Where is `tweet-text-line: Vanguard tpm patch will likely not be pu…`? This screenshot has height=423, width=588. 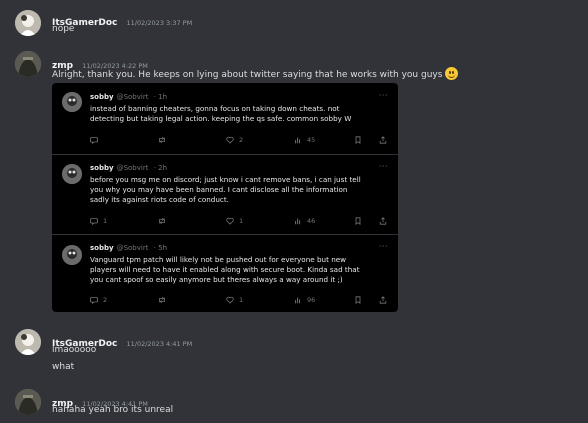 tweet-text-line: Vanguard tpm patch will likely not be pu… is located at coordinates (218, 259).